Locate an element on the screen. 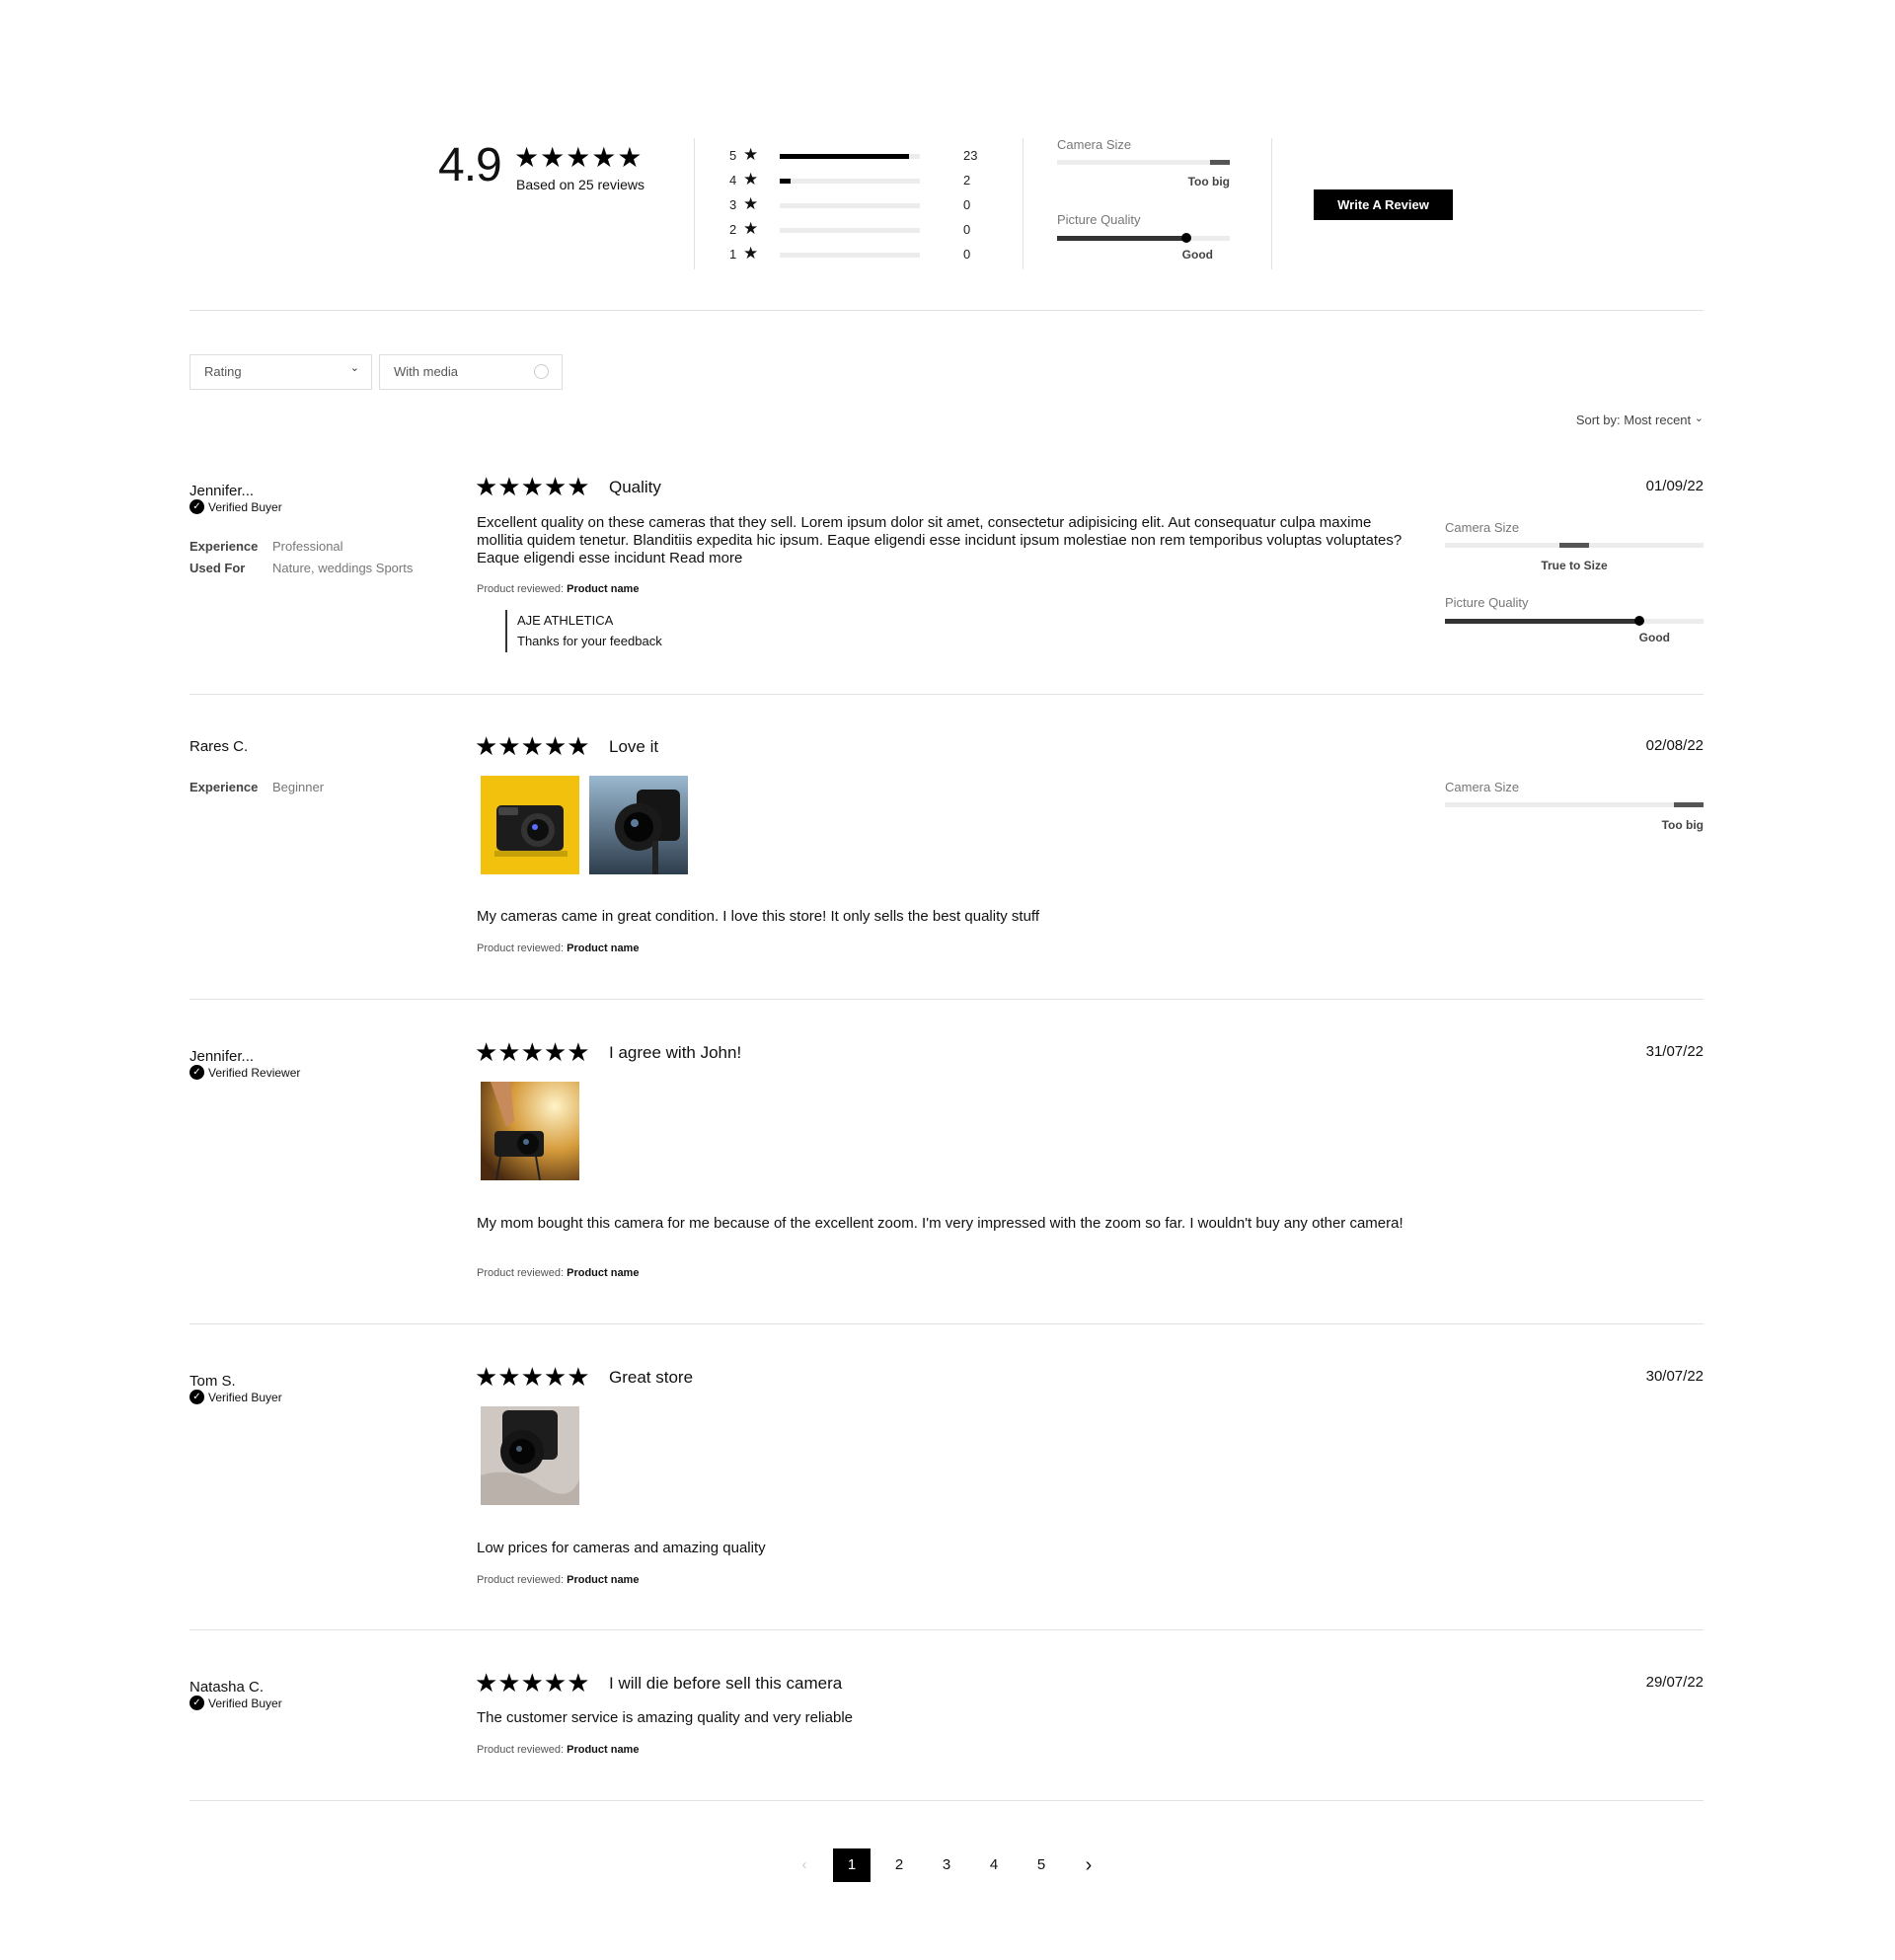 The image size is (1895, 1960). sort-label: Sort by: is located at coordinates (1598, 420).